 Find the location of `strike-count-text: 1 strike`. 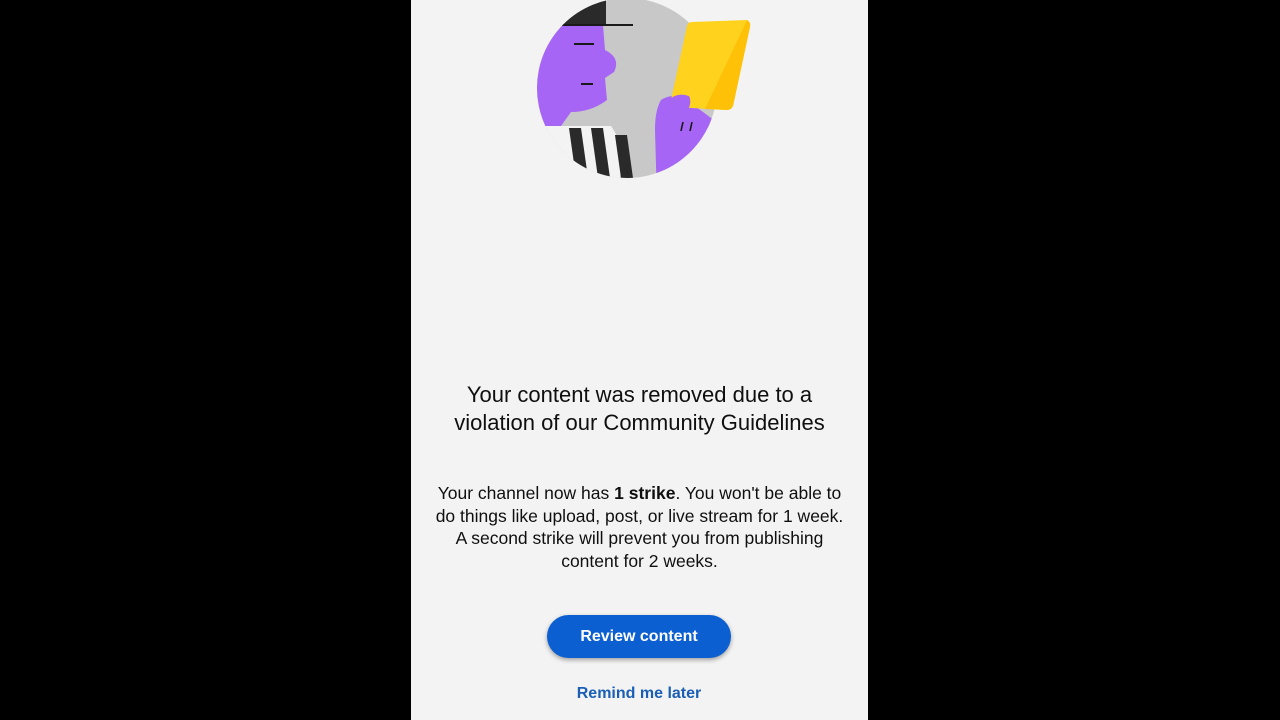

strike-count-text: 1 strike is located at coordinates (645, 493).